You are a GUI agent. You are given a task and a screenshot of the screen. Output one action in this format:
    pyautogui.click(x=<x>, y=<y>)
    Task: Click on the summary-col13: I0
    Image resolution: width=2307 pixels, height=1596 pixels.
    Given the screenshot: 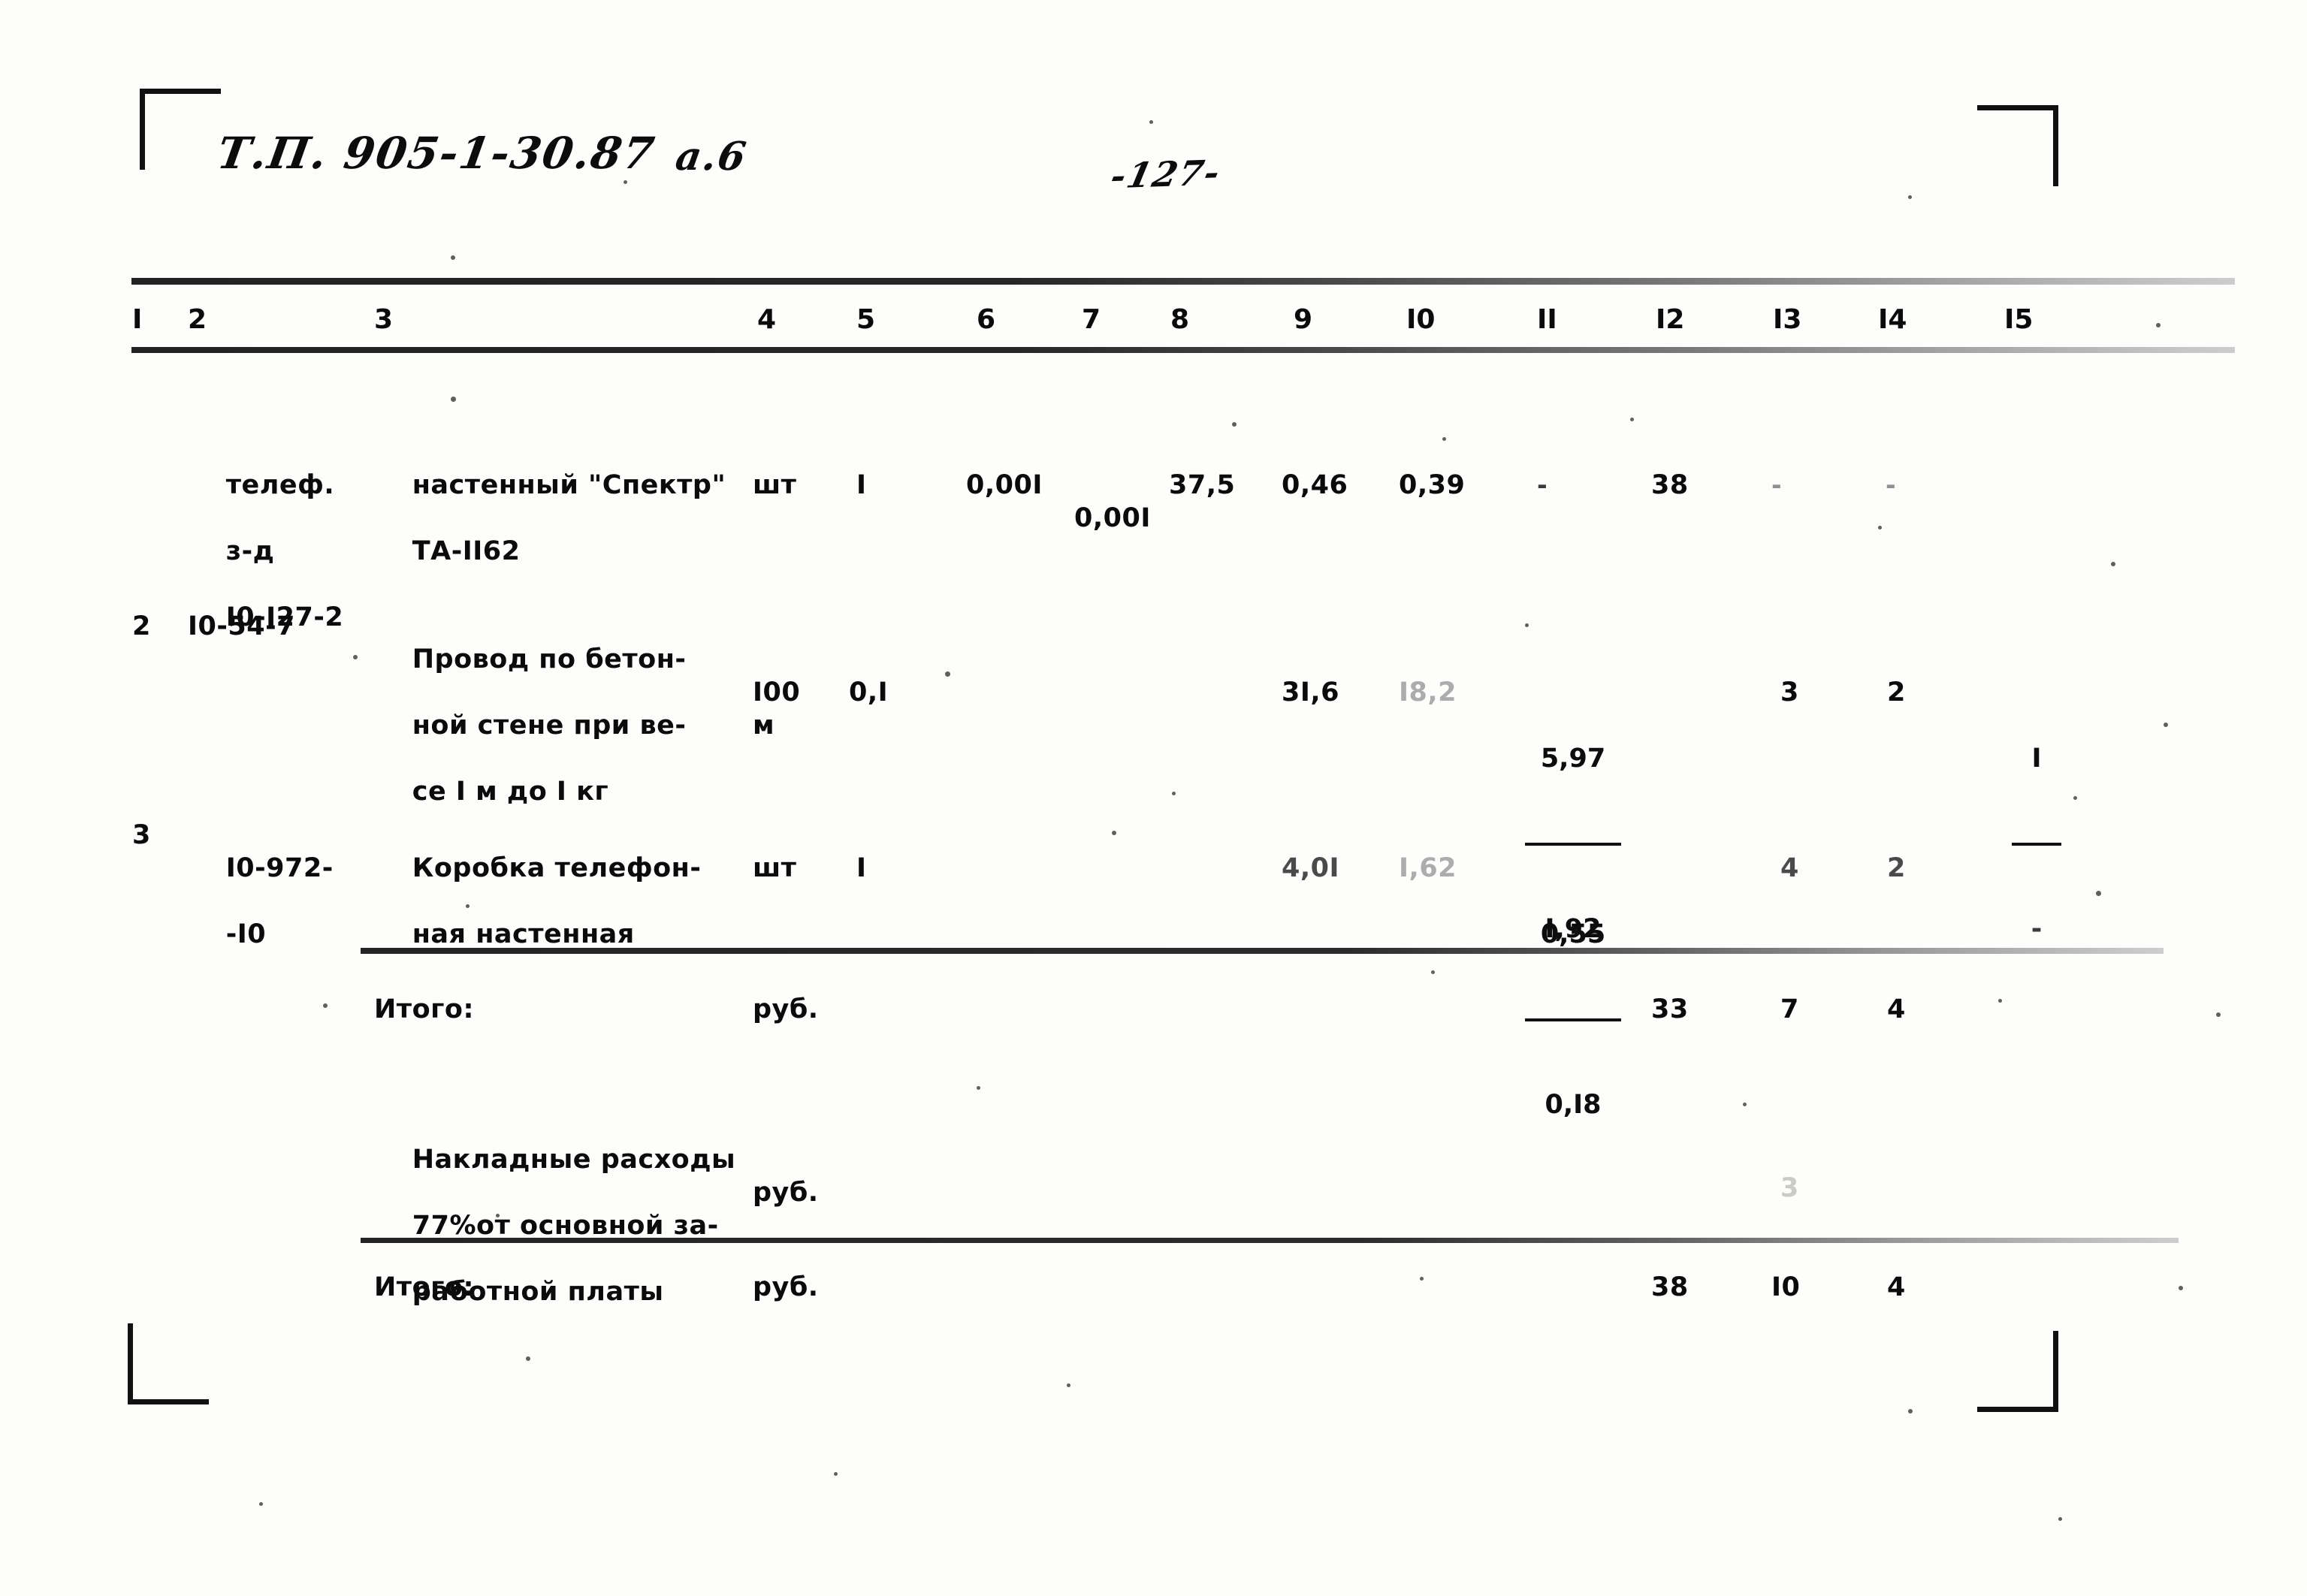 What is the action you would take?
    pyautogui.click(x=1786, y=1287)
    